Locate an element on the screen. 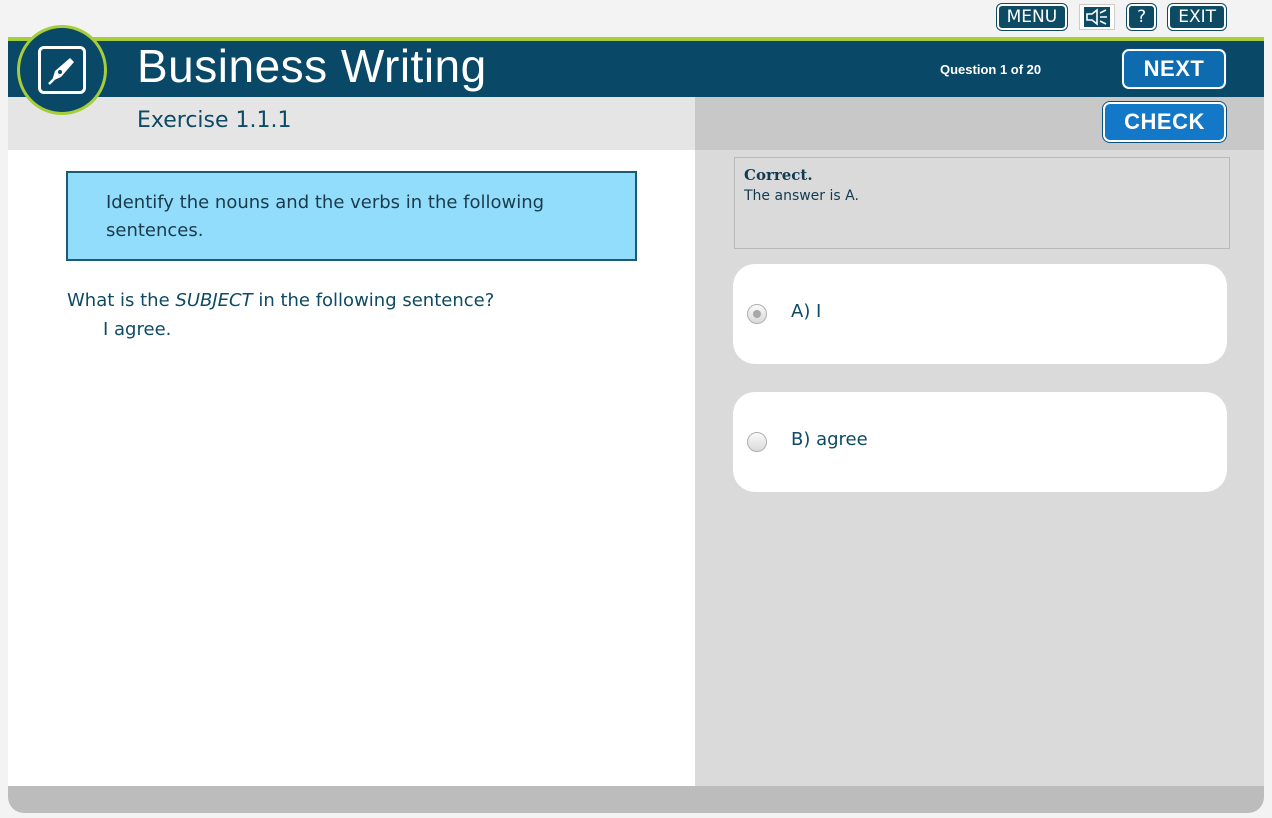 The height and width of the screenshot is (818, 1272). feedback-text: The answer is A. is located at coordinates (801, 196).